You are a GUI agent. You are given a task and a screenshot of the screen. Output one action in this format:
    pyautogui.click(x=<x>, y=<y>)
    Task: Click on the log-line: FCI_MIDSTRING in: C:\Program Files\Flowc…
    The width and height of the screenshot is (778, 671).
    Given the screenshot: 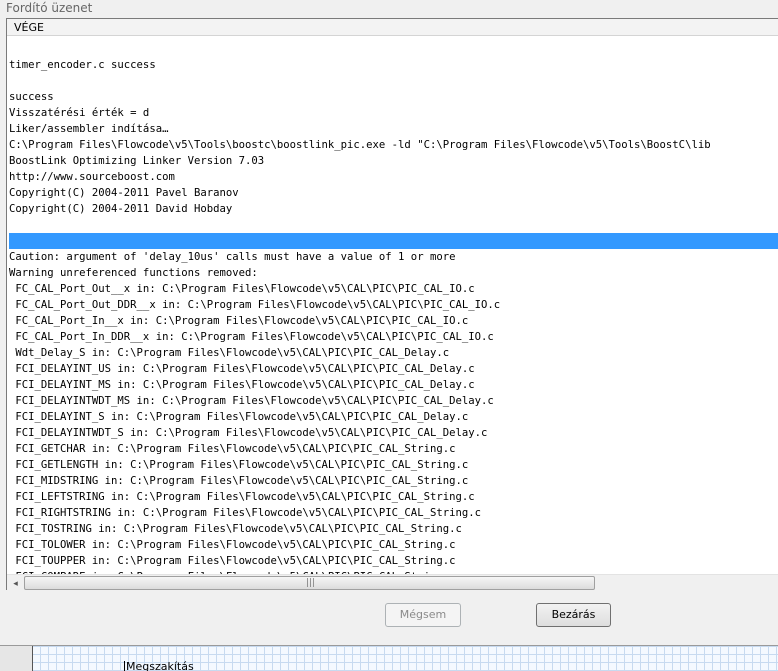 What is the action you would take?
    pyautogui.click(x=393, y=481)
    